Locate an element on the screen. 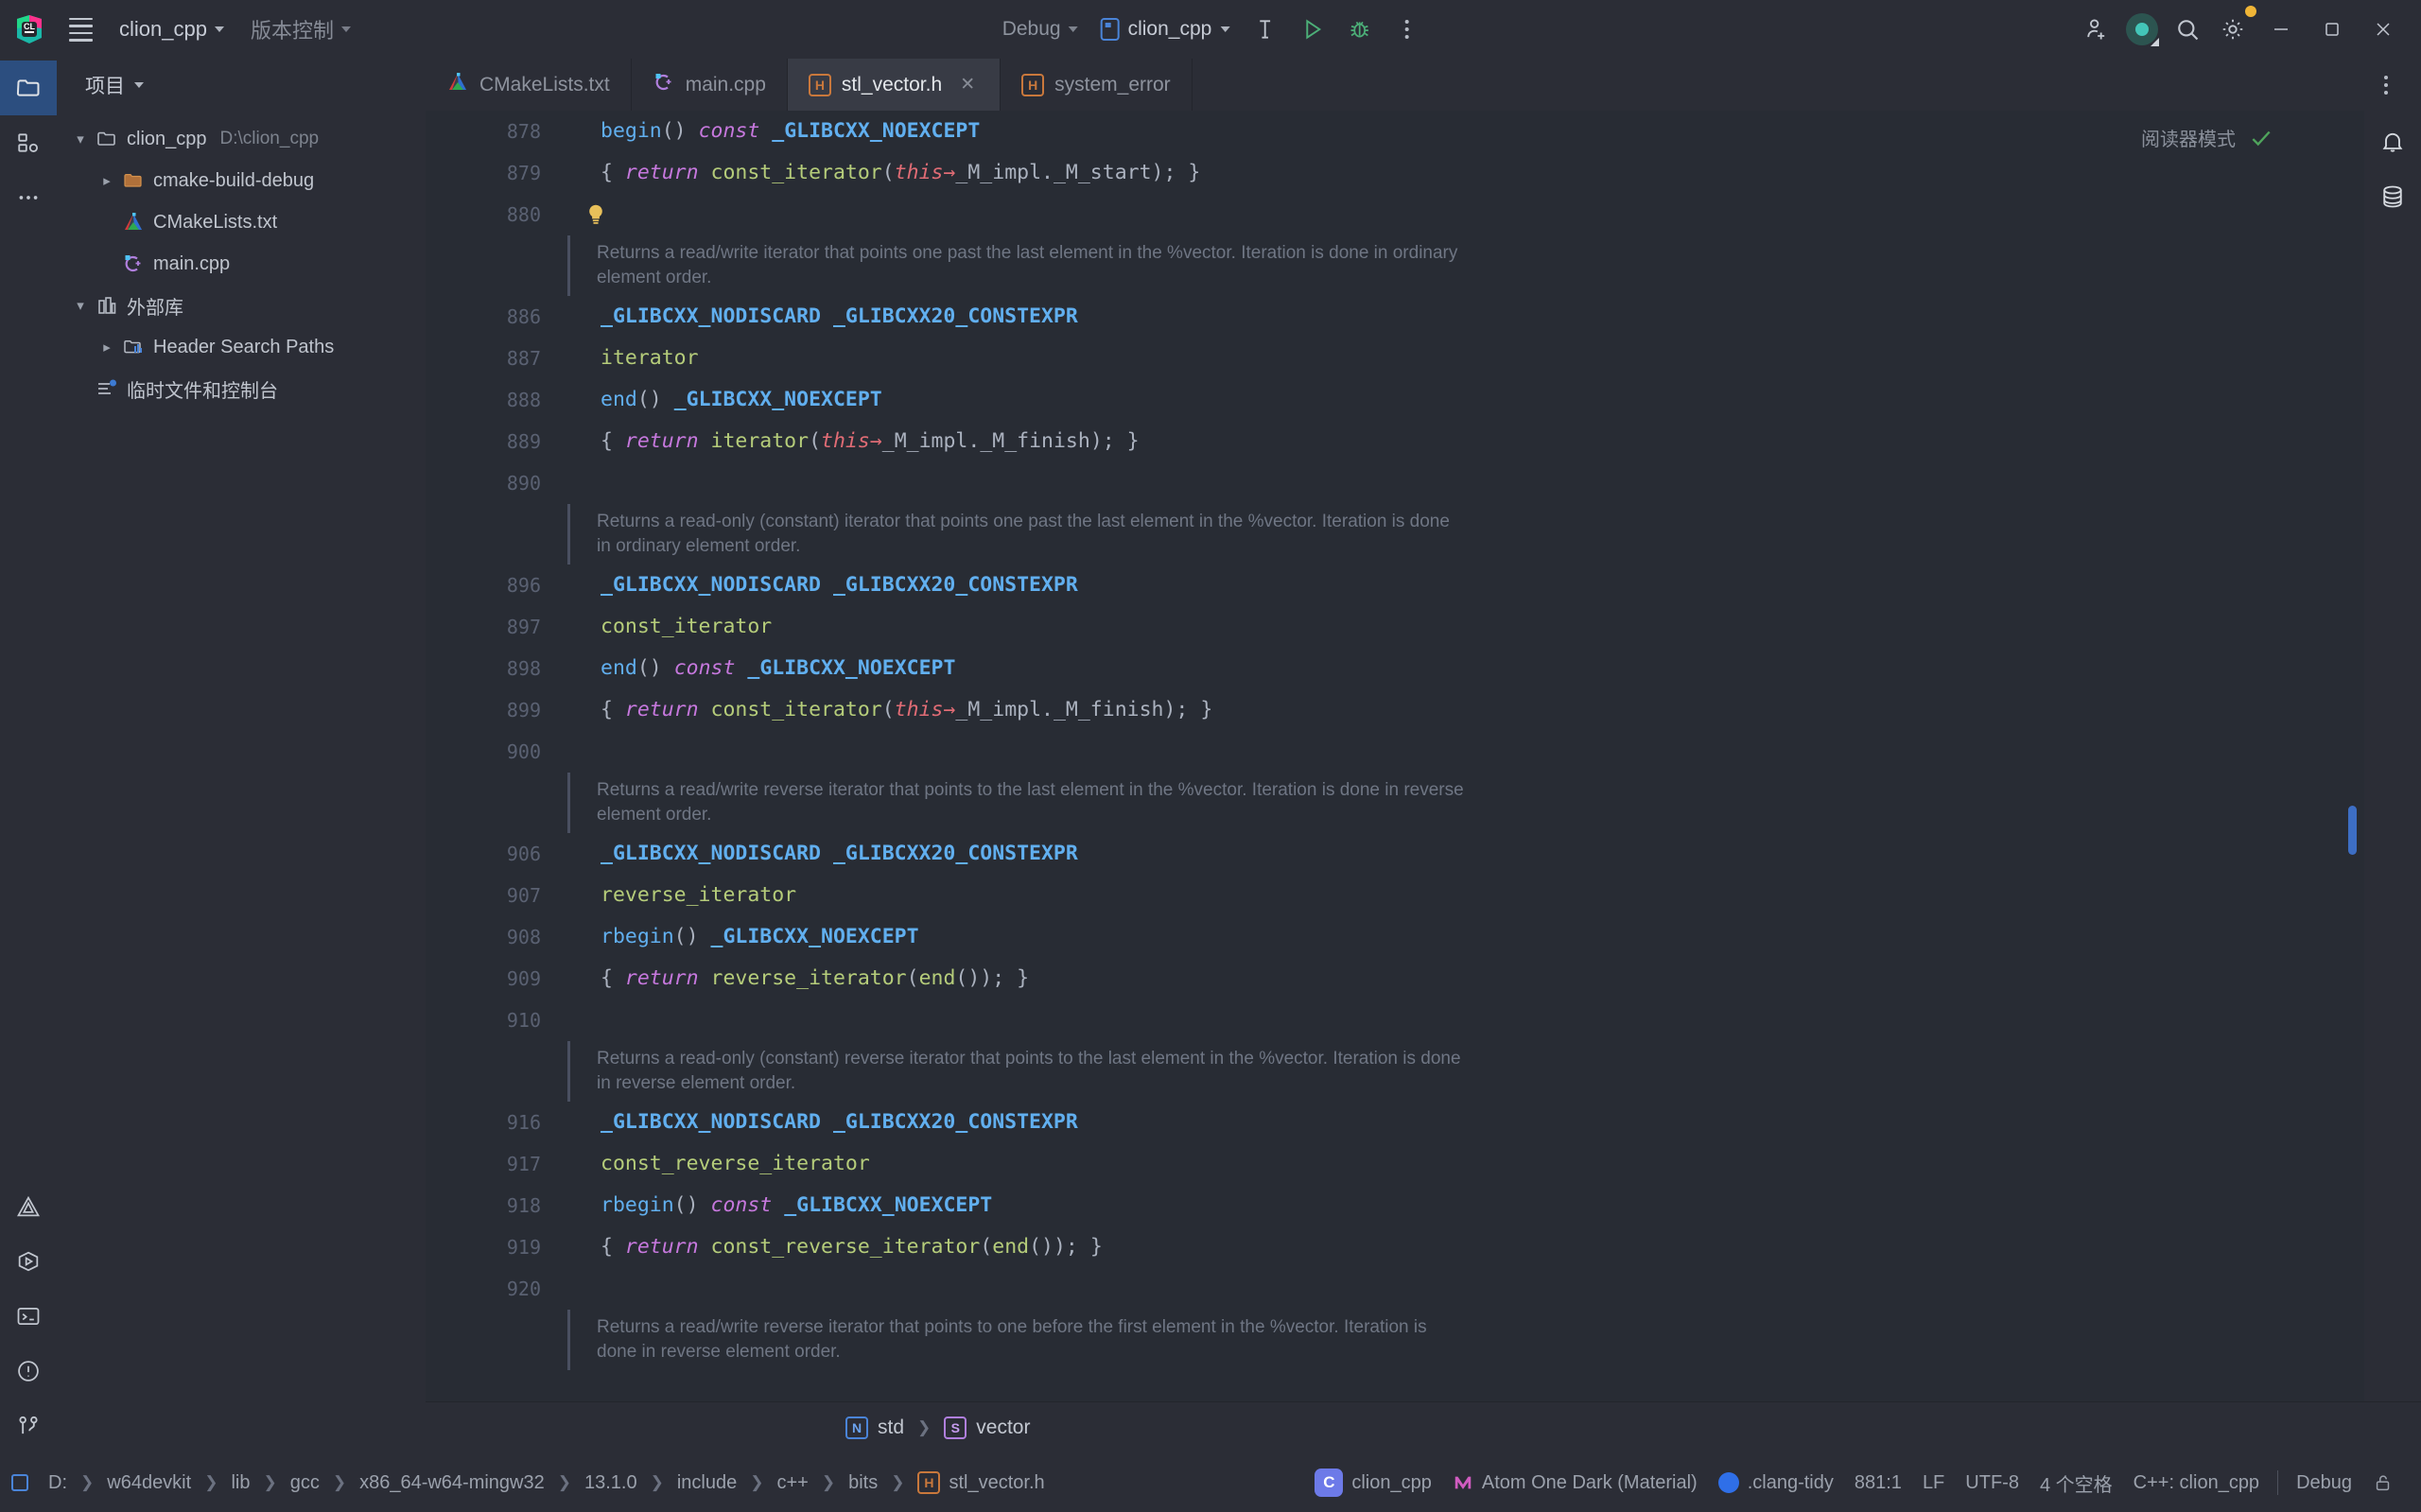  tree-node: ▾ 外部库 is located at coordinates (241, 305).